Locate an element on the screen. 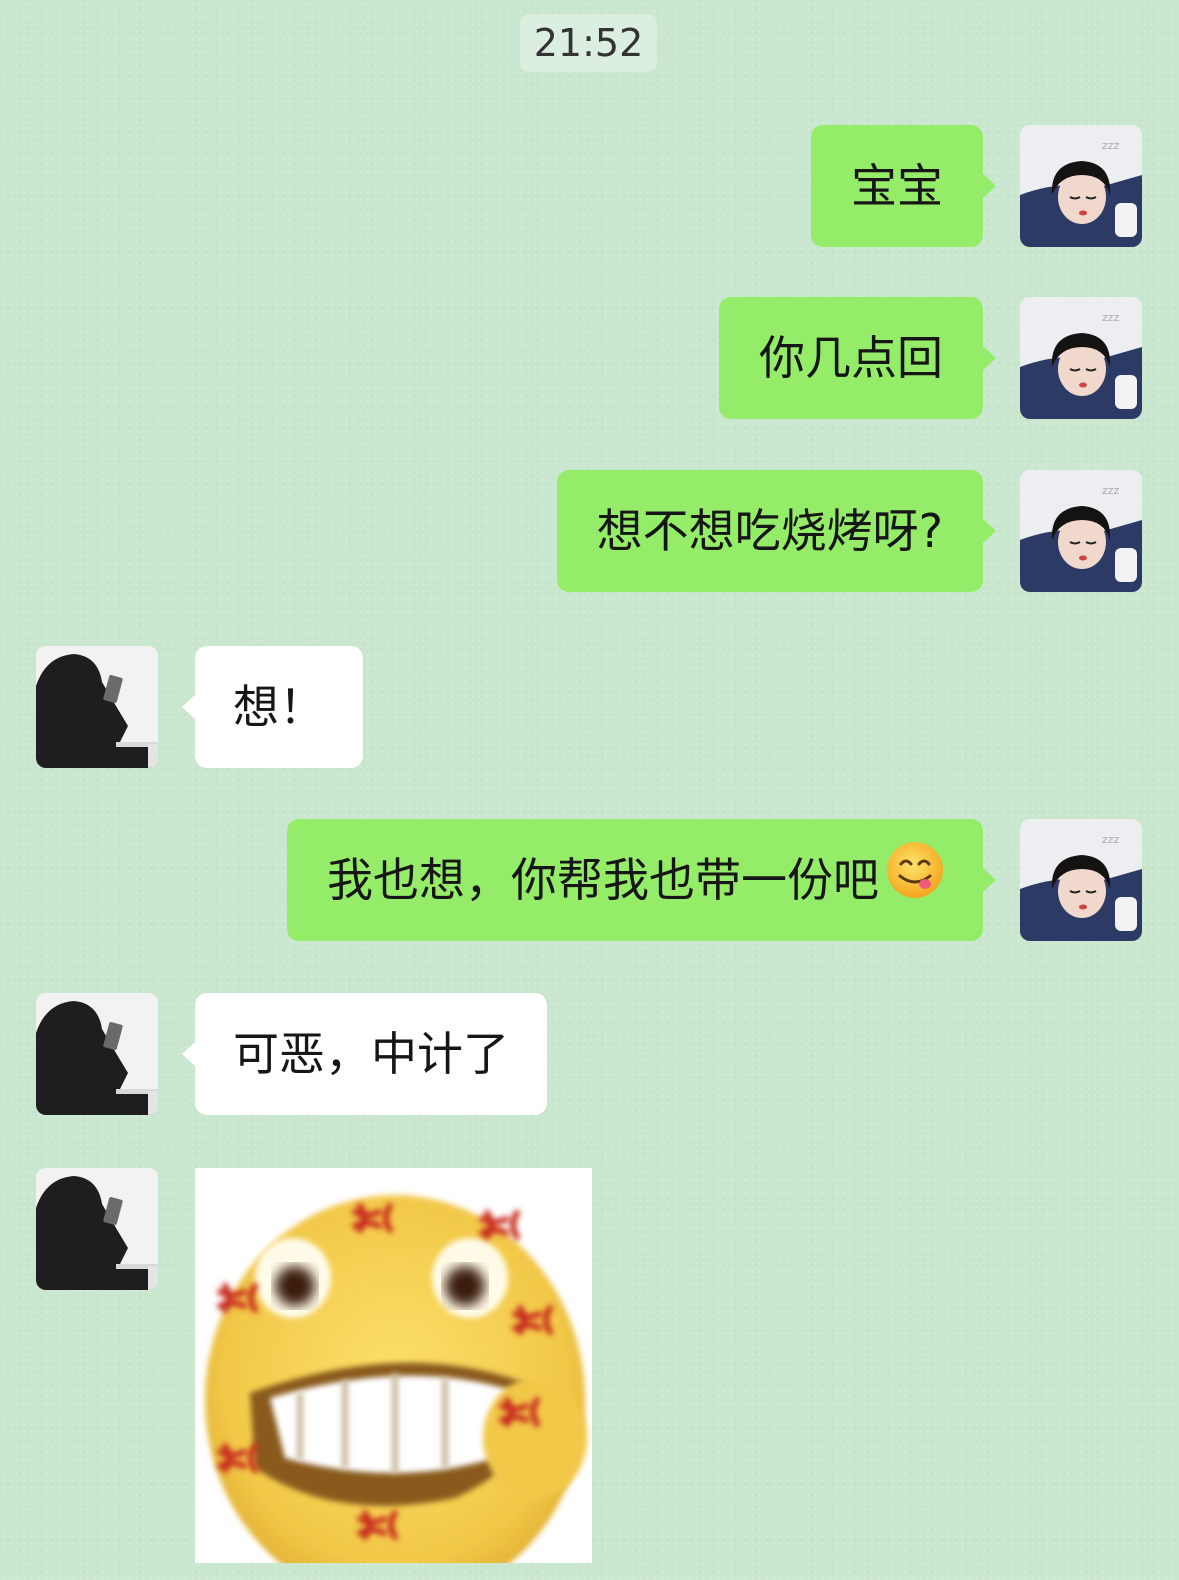 Image resolution: width=1179 pixels, height=1580 pixels. message-text: 宝宝 is located at coordinates (897, 186).